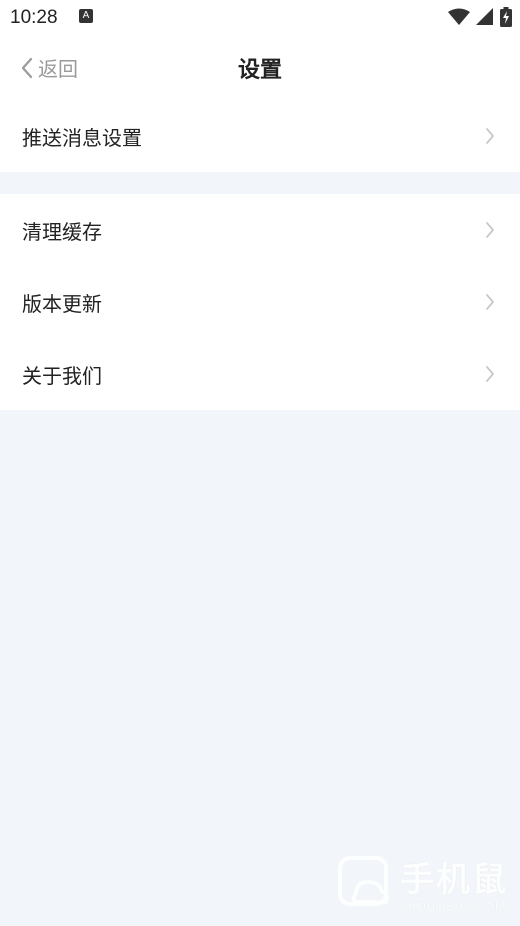 The height and width of the screenshot is (926, 520). I want to click on clear-cache-row: 清理缓存, so click(260, 230).